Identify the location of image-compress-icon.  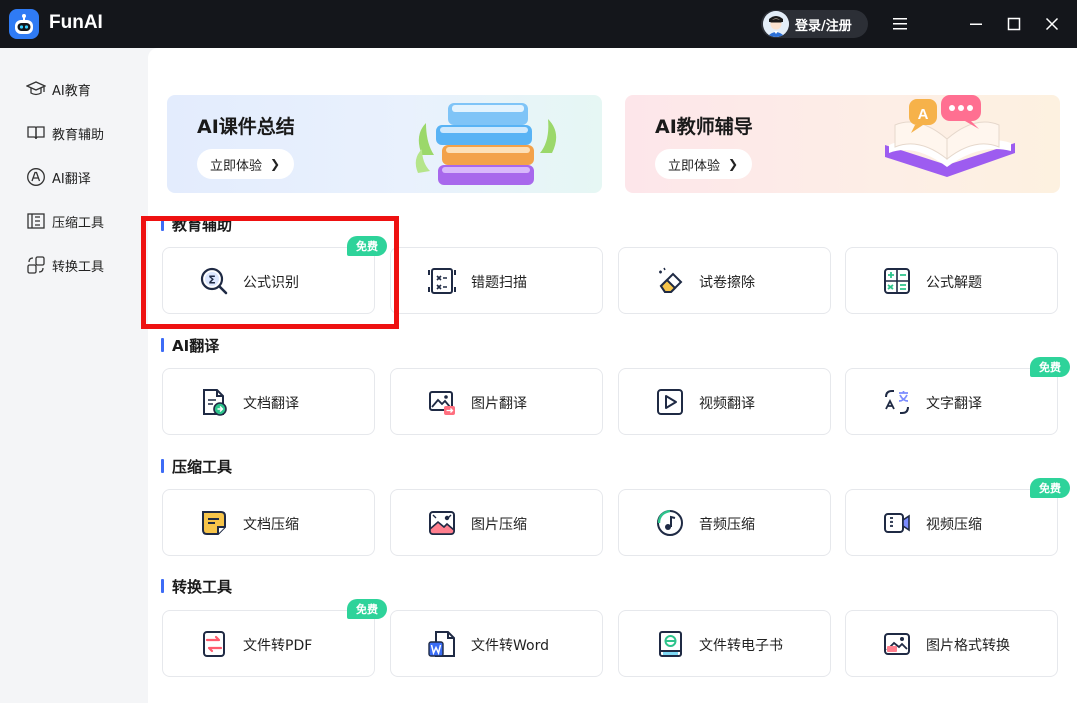
(442, 523).